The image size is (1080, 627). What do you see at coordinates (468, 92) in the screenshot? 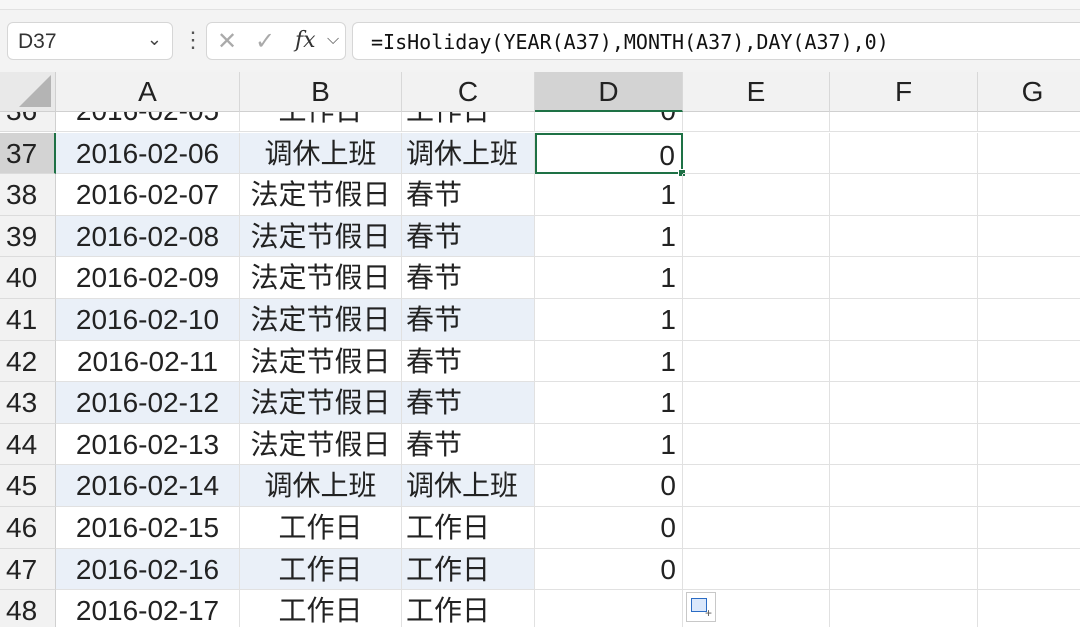
I see `column-header-C: C` at bounding box center [468, 92].